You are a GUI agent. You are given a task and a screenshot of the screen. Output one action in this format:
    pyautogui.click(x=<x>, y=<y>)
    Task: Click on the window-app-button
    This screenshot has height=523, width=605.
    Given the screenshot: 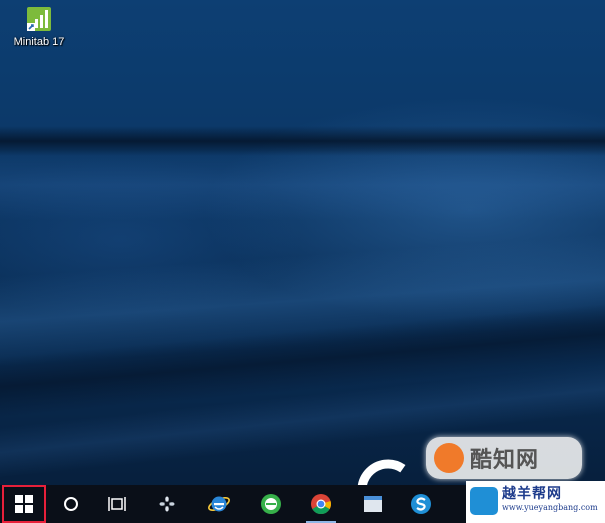 What is the action you would take?
    pyautogui.click(x=373, y=504)
    